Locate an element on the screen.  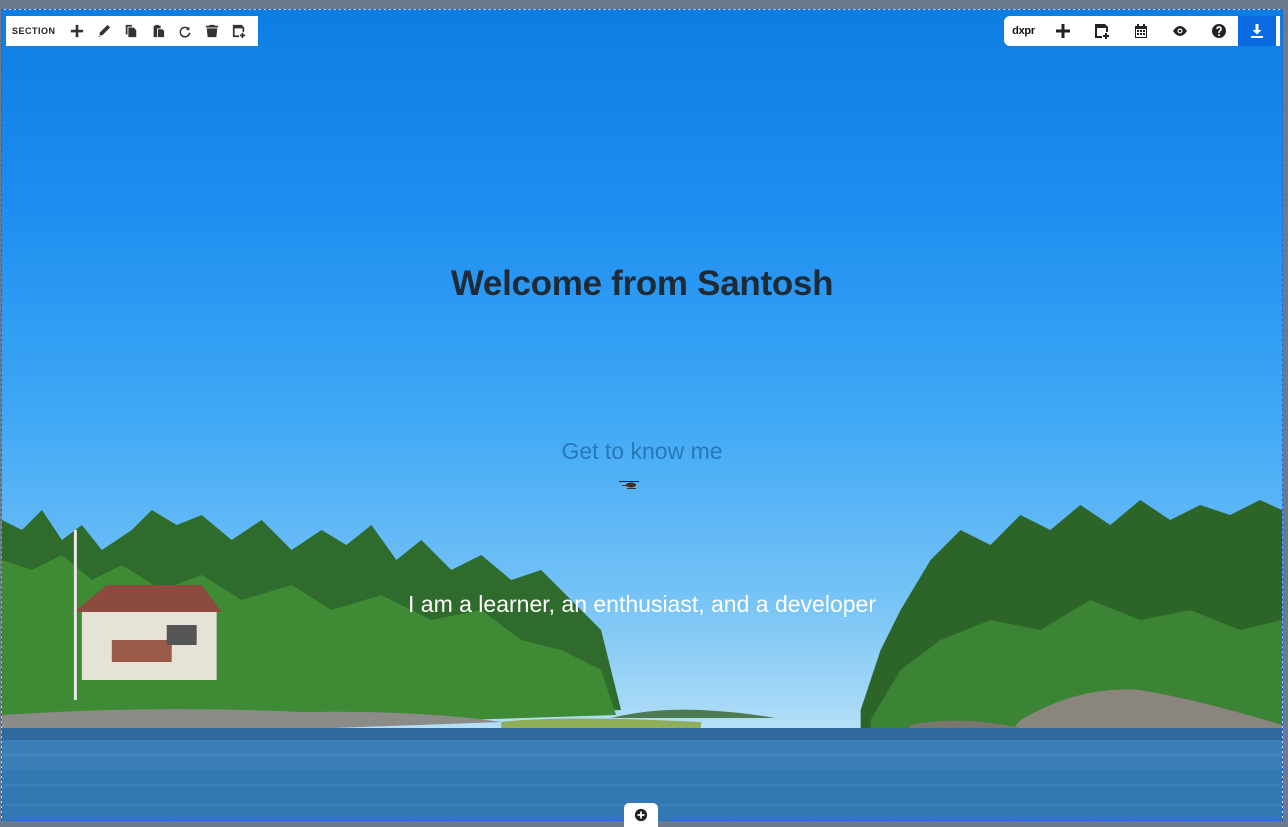
add-button is located at coordinates (1062, 31).